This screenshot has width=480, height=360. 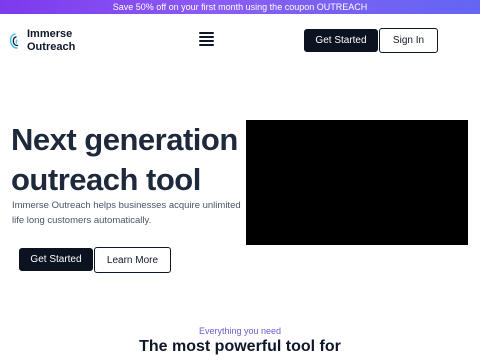 What do you see at coordinates (240, 331) in the screenshot?
I see `section-eyebrow: Everything you need` at bounding box center [240, 331].